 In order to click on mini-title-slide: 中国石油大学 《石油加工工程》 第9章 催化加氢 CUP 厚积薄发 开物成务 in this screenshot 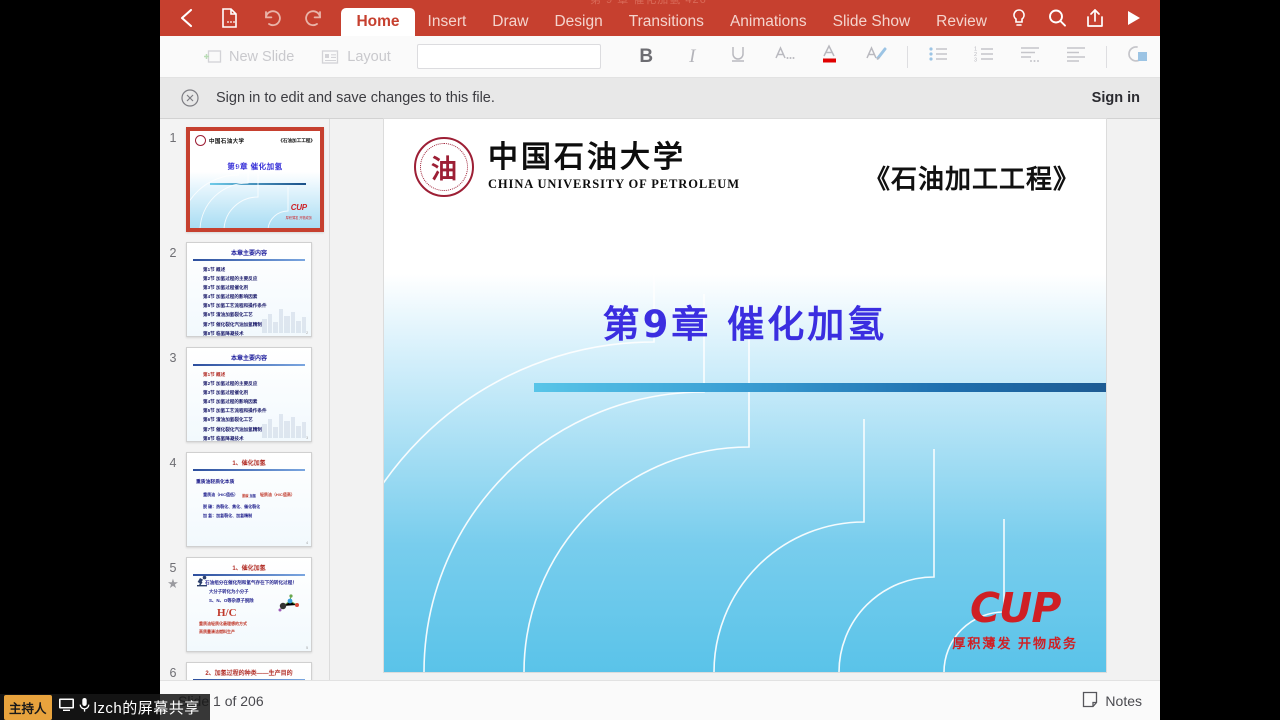, I will do `click(255, 179)`.